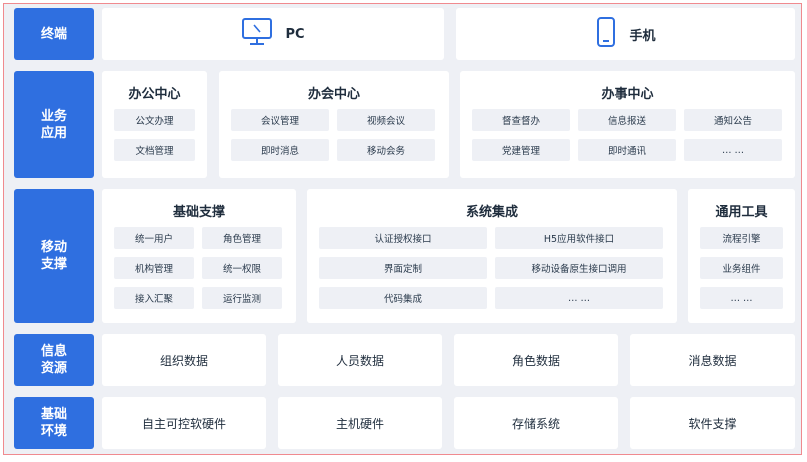 The width and height of the screenshot is (807, 462). What do you see at coordinates (712, 423) in the screenshot?
I see `infra-card: 软件支撑` at bounding box center [712, 423].